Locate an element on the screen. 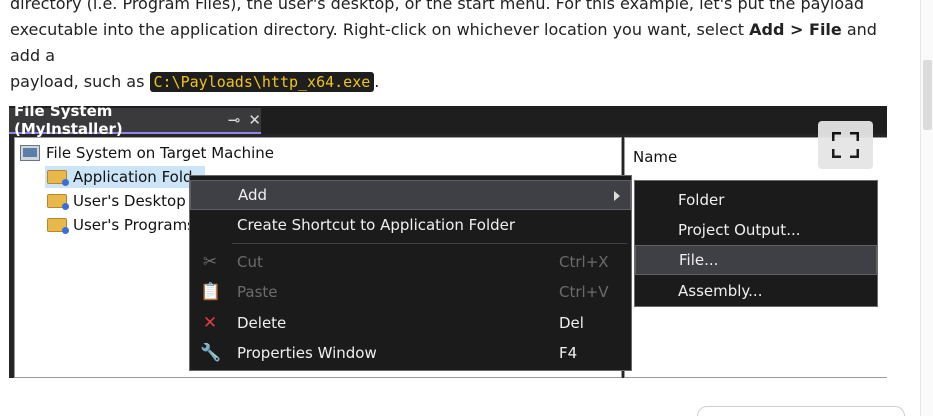 This screenshot has width=933, height=416. line3-prefix: payload, such as is located at coordinates (80, 81).